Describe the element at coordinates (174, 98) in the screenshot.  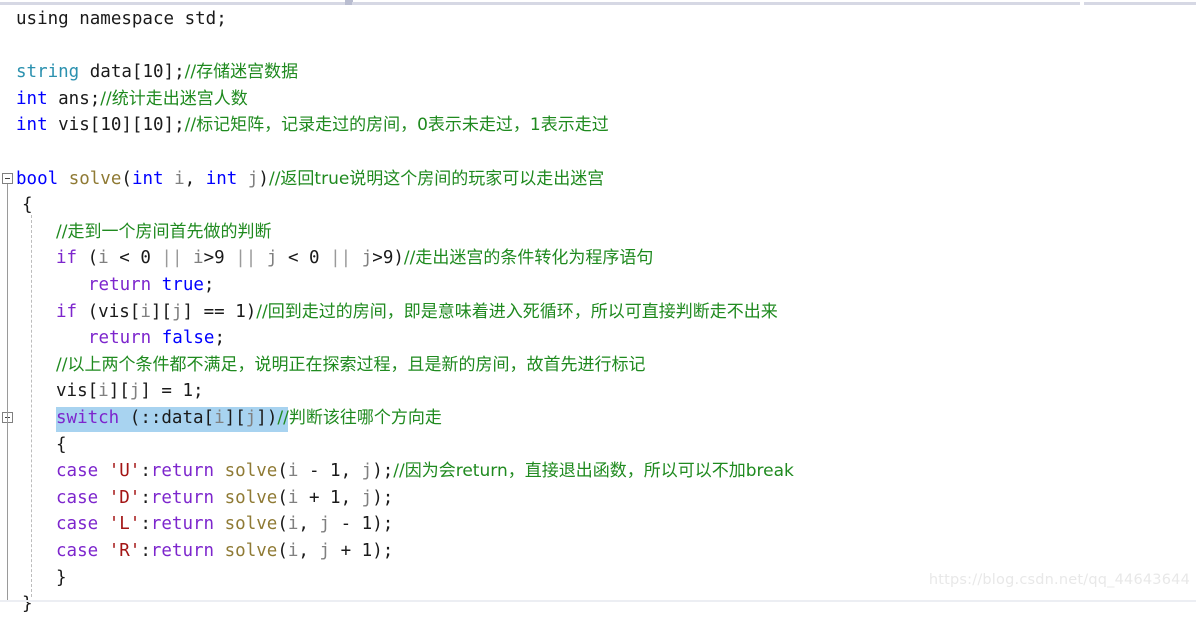
I see `code-token-cmt: //统计走出迷宫人数` at that location.